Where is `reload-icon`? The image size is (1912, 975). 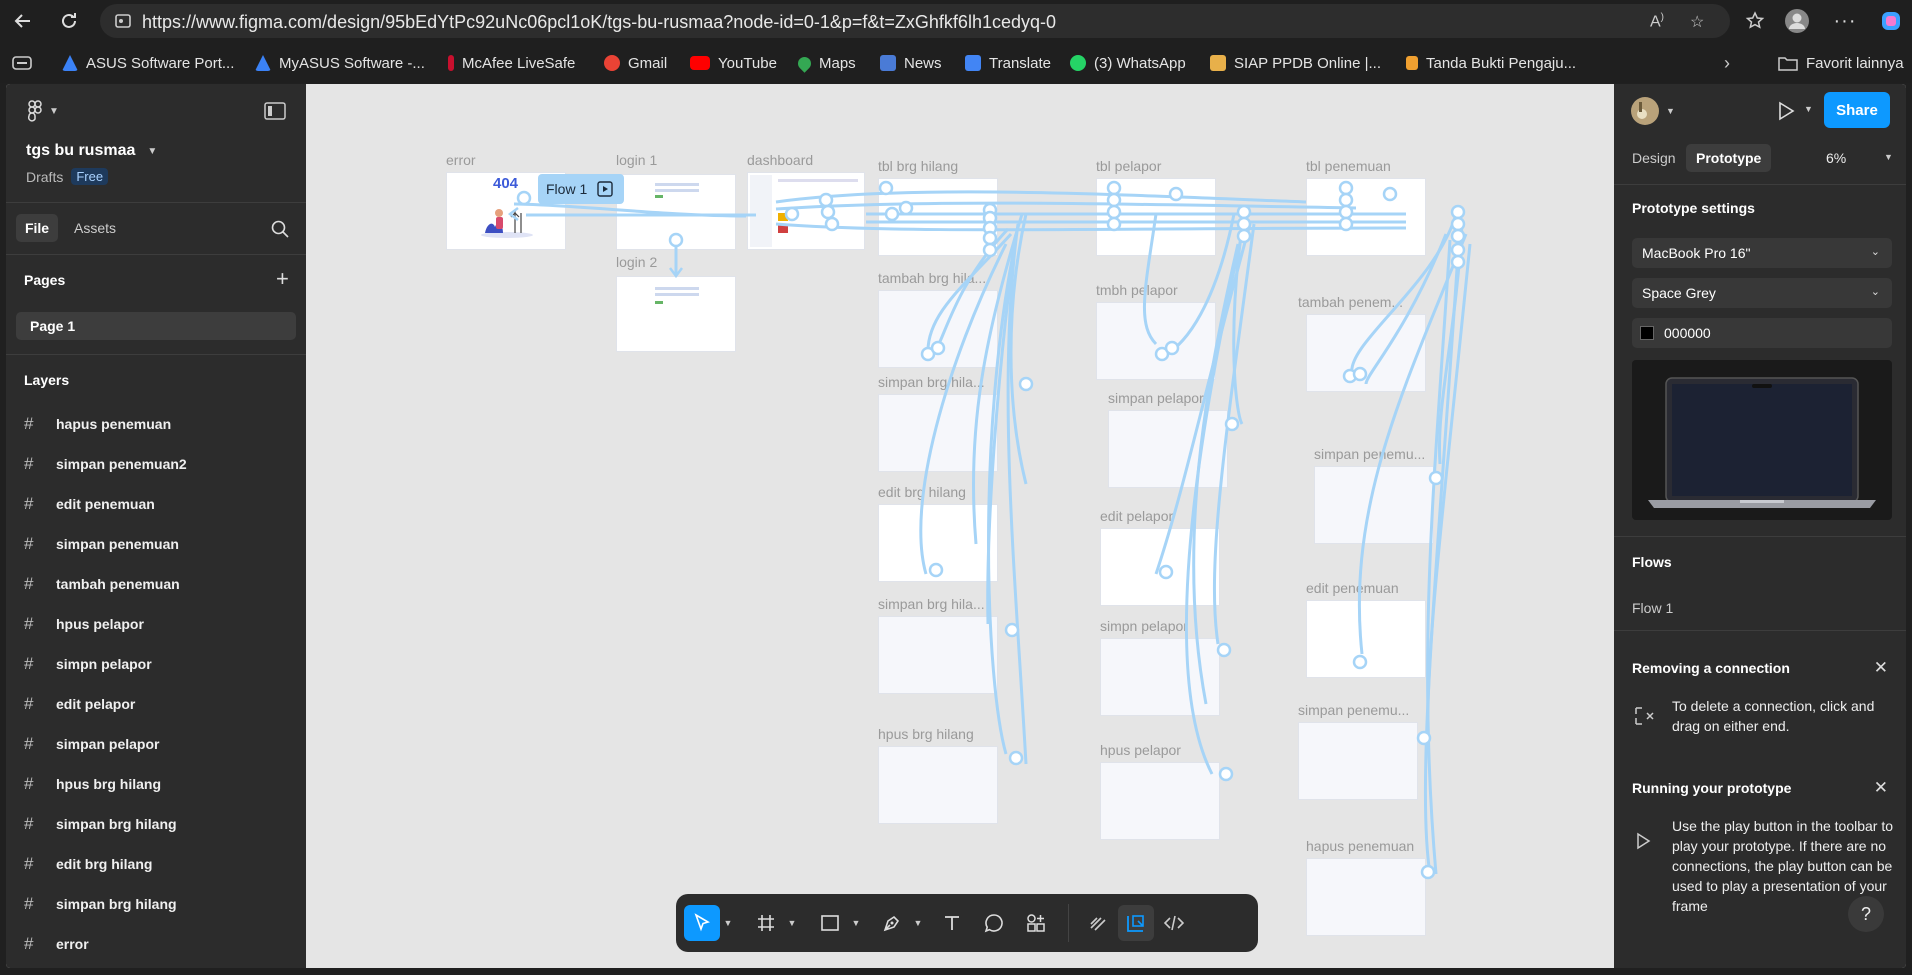
reload-icon is located at coordinates (69, 20).